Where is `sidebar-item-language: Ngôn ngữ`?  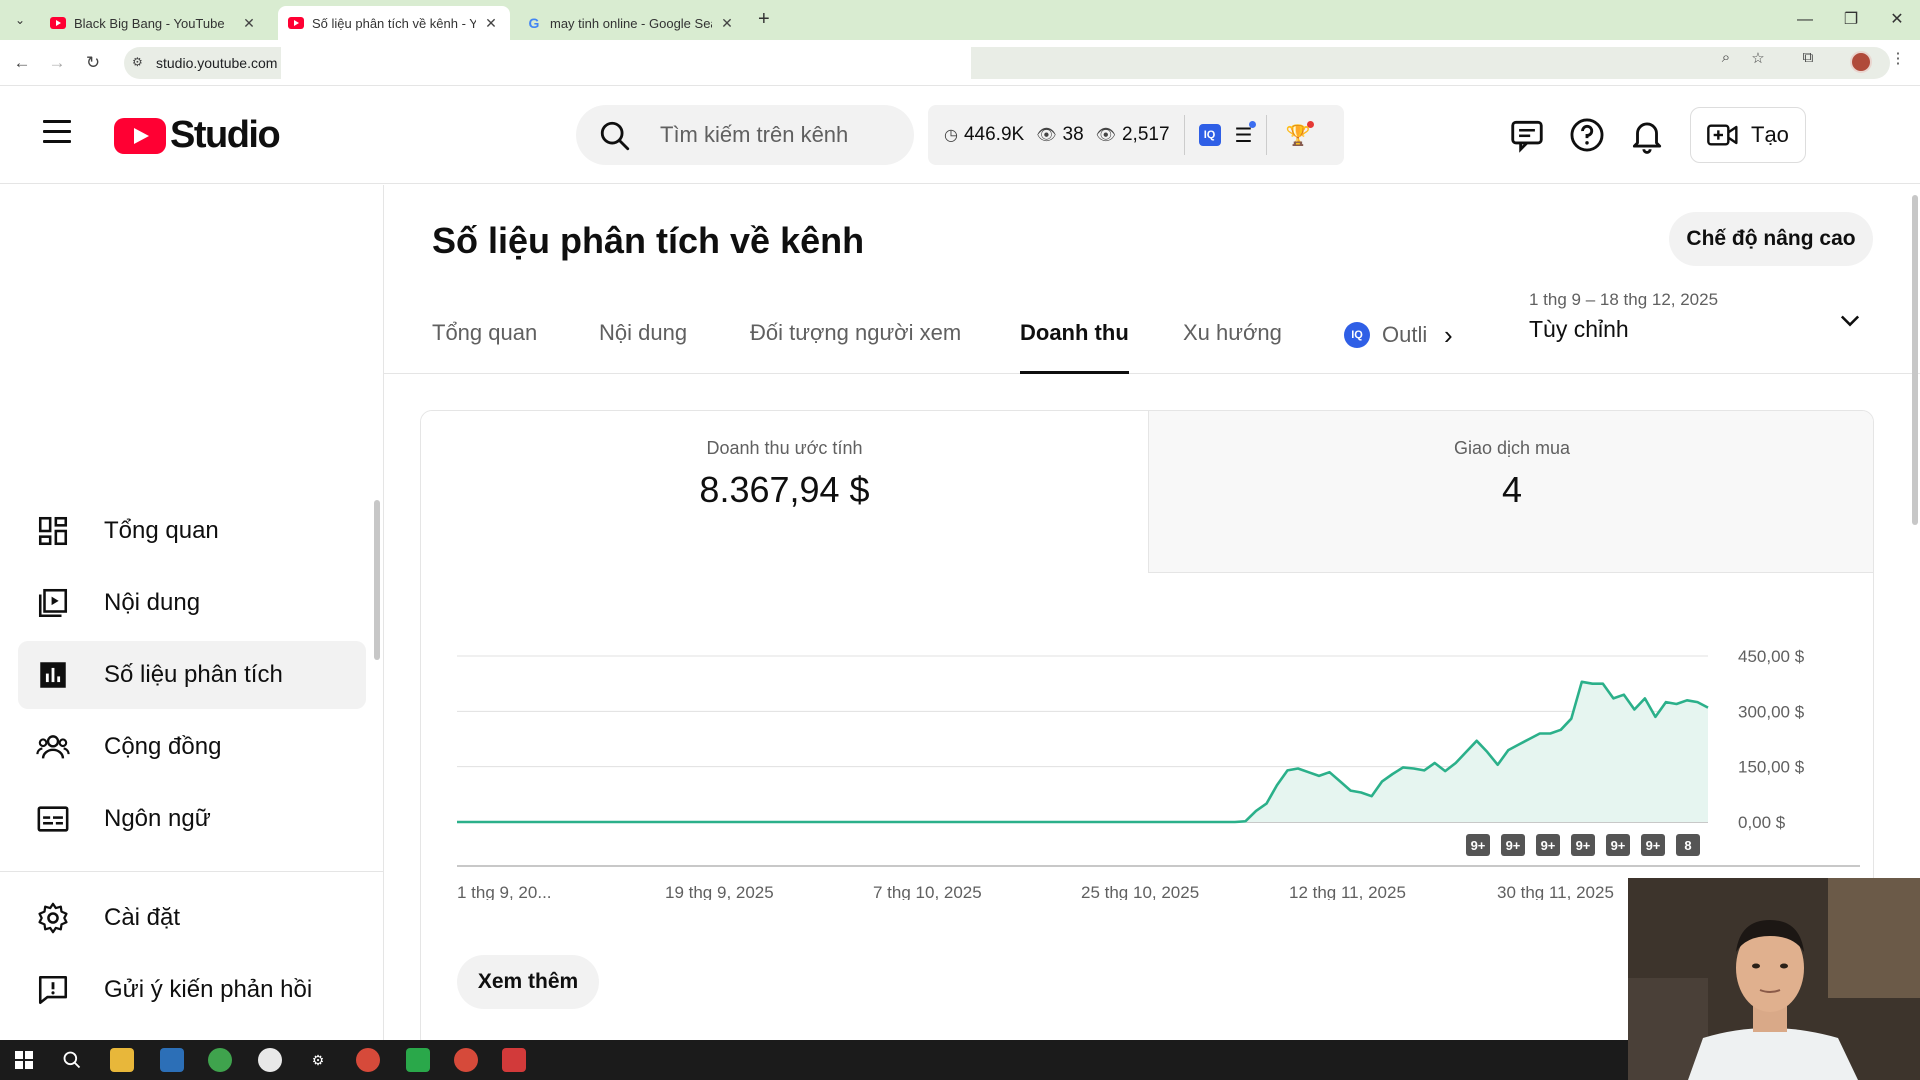
sidebar-item-language: Ngôn ngữ is located at coordinates (192, 819).